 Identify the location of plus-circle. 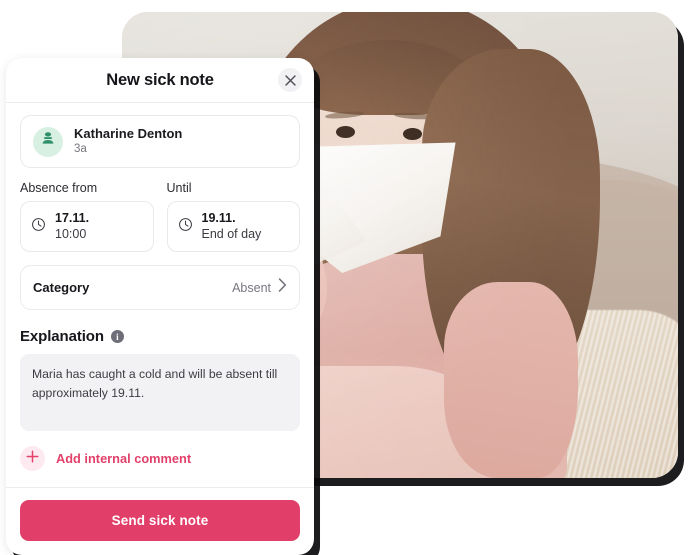
(32, 459).